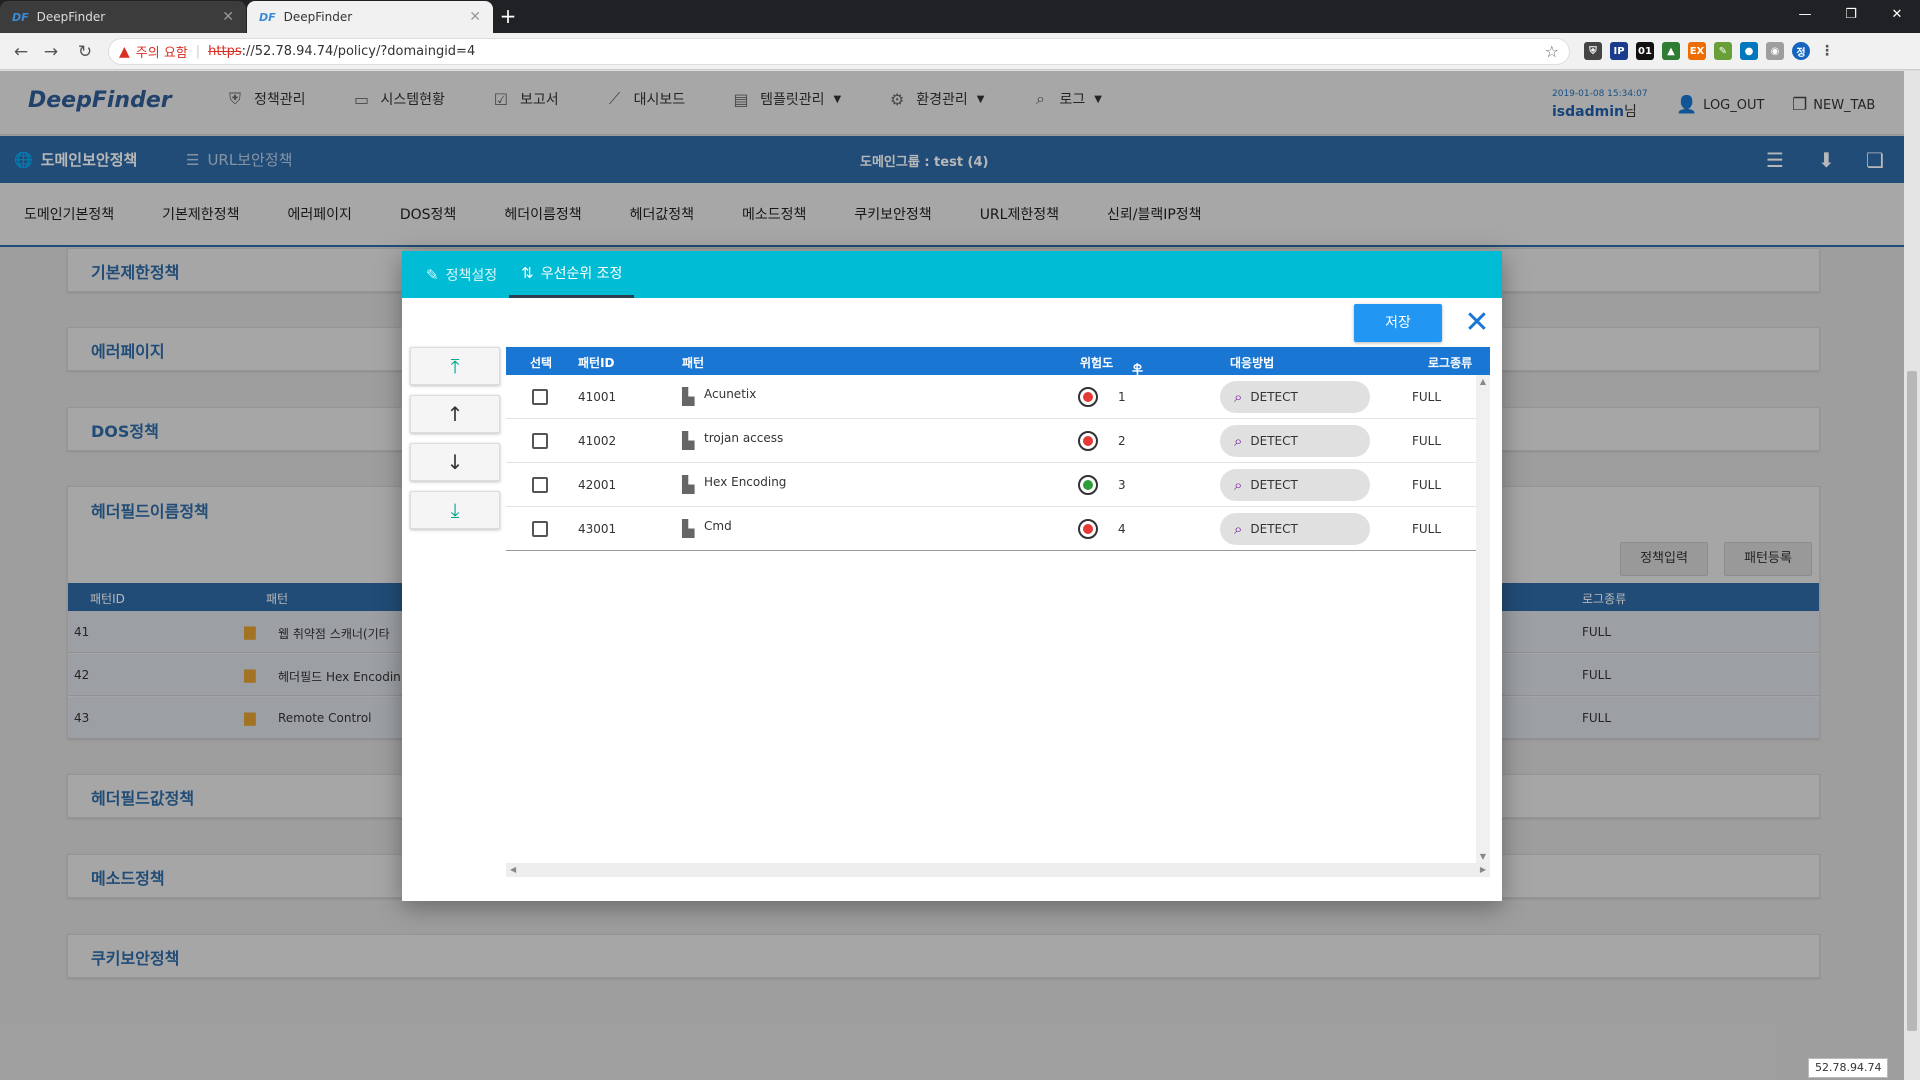  I want to click on table-row: 42001 ▙ Hex Encoding 3 ⌕ DETECT FULL, so click(998, 485).